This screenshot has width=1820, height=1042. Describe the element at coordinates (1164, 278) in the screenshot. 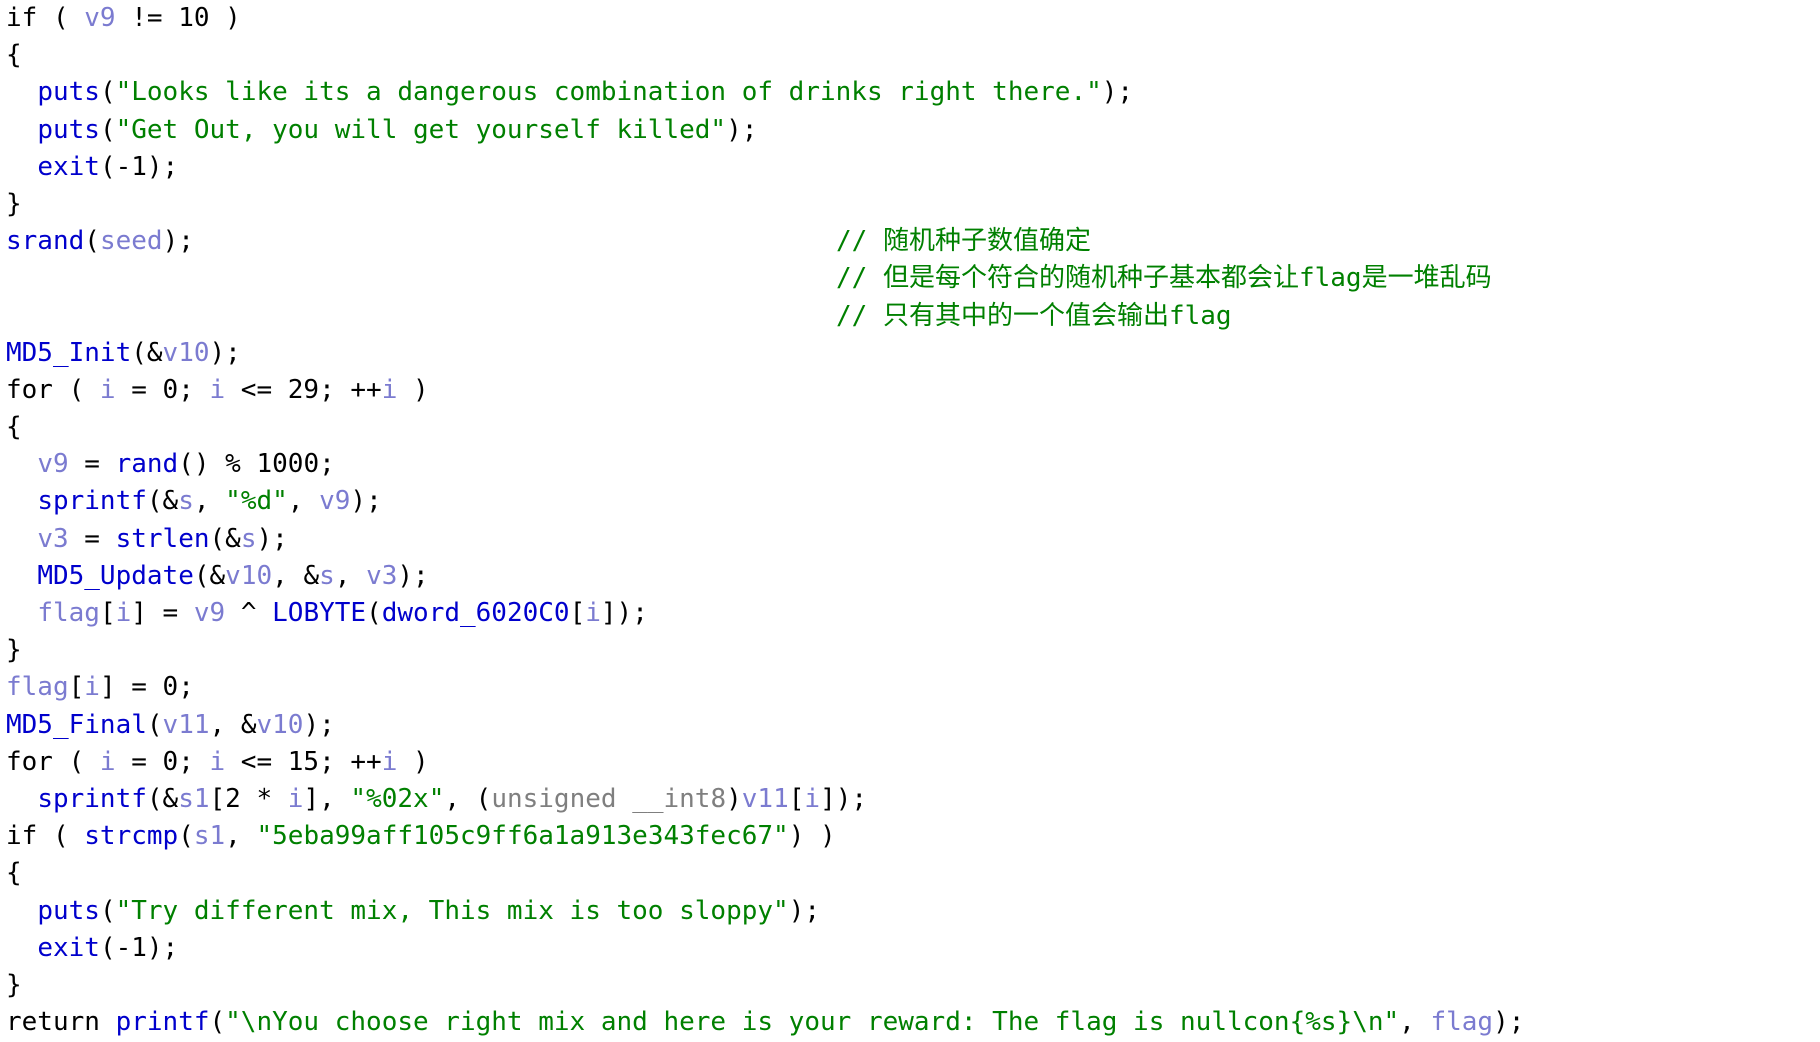

I see `code-comment: // 但是每个符合的随机种子基本都会让flag是一堆乱码` at that location.